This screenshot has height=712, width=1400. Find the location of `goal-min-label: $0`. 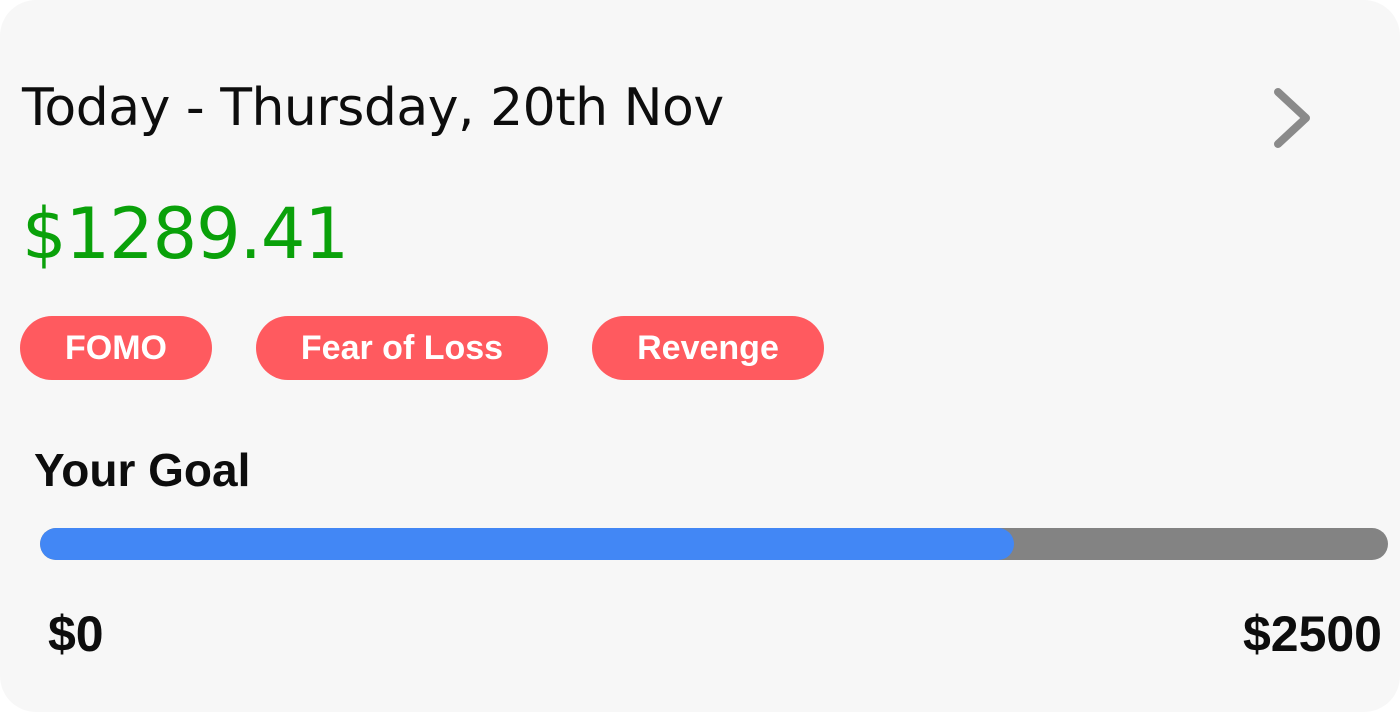

goal-min-label: $0 is located at coordinates (76, 634).